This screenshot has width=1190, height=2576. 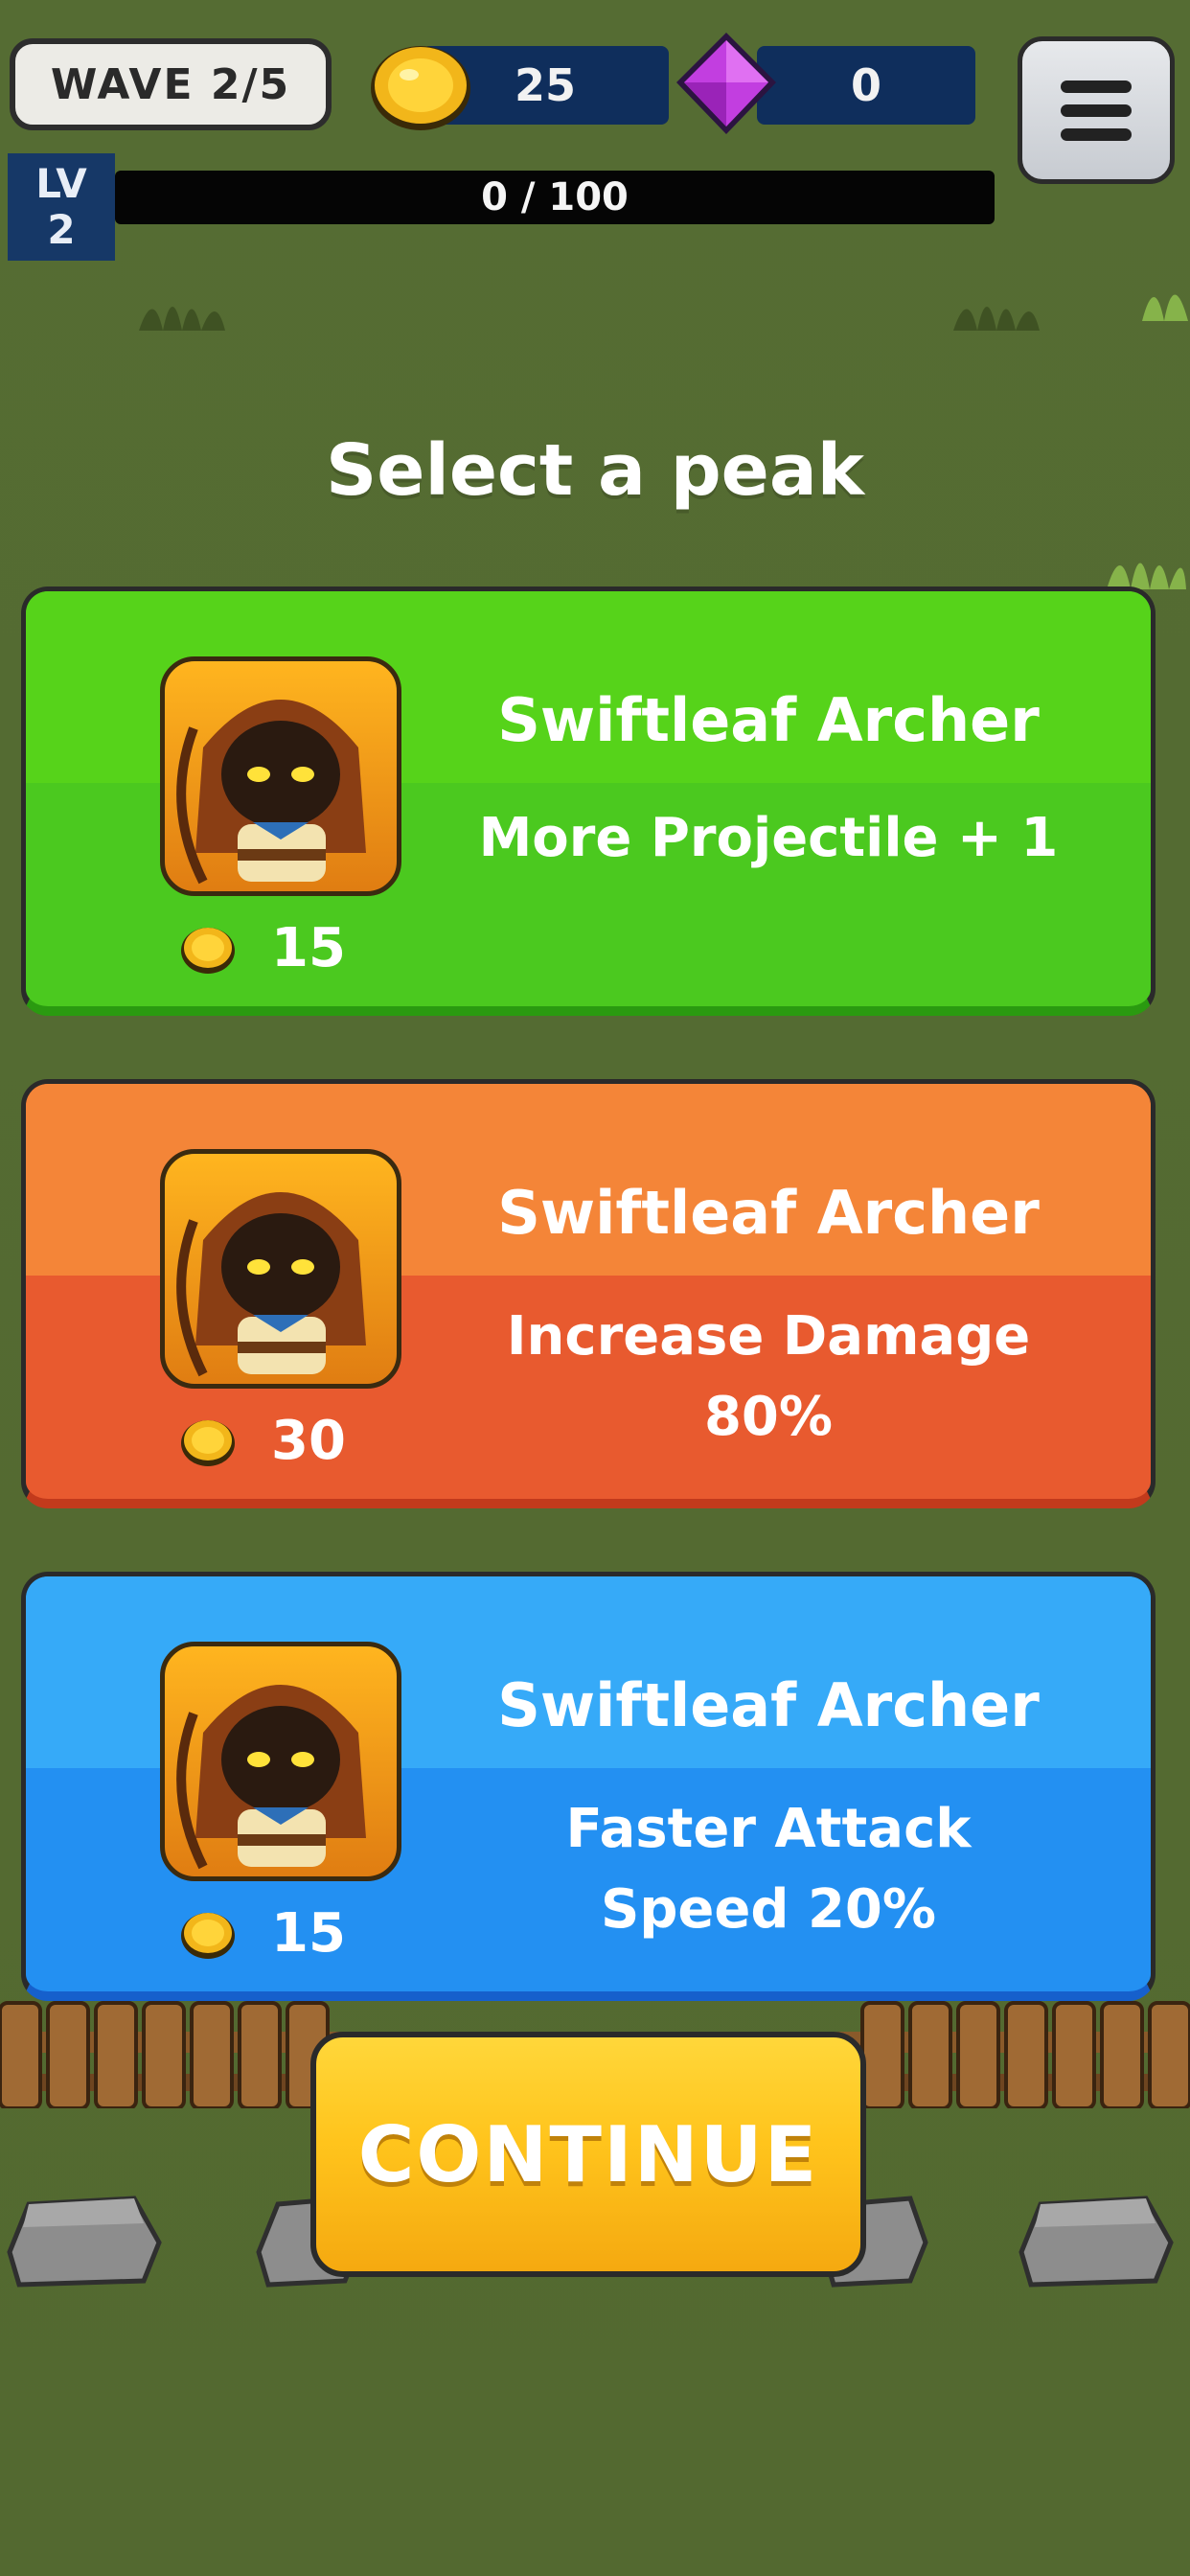 I want to click on level-value: 2, so click(x=62, y=229).